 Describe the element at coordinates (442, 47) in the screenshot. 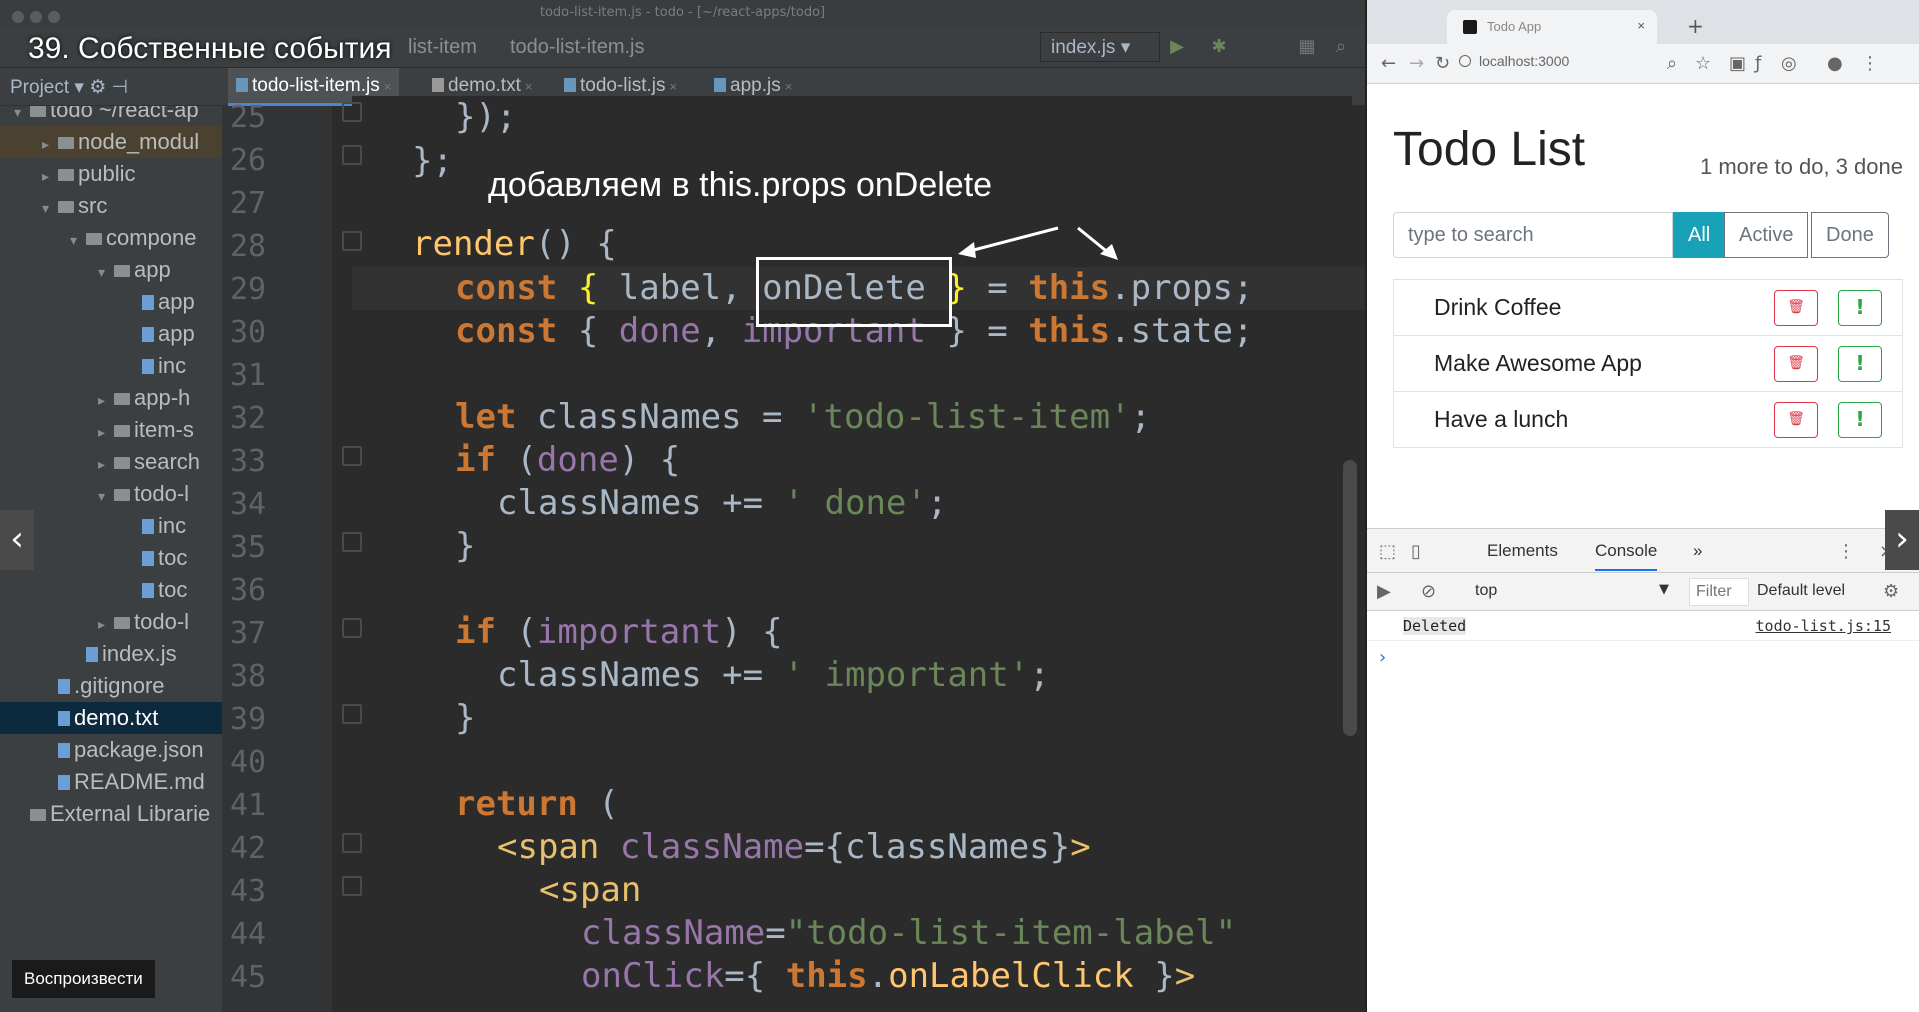

I see `breadcrumb-folder: list-item` at that location.